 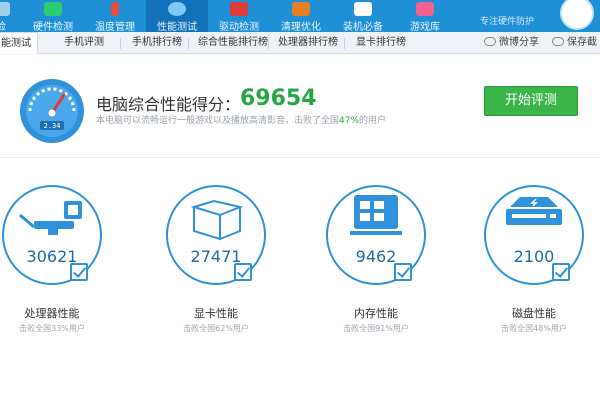 I want to click on nav-item-performance: 性能测试, so click(x=177, y=16).